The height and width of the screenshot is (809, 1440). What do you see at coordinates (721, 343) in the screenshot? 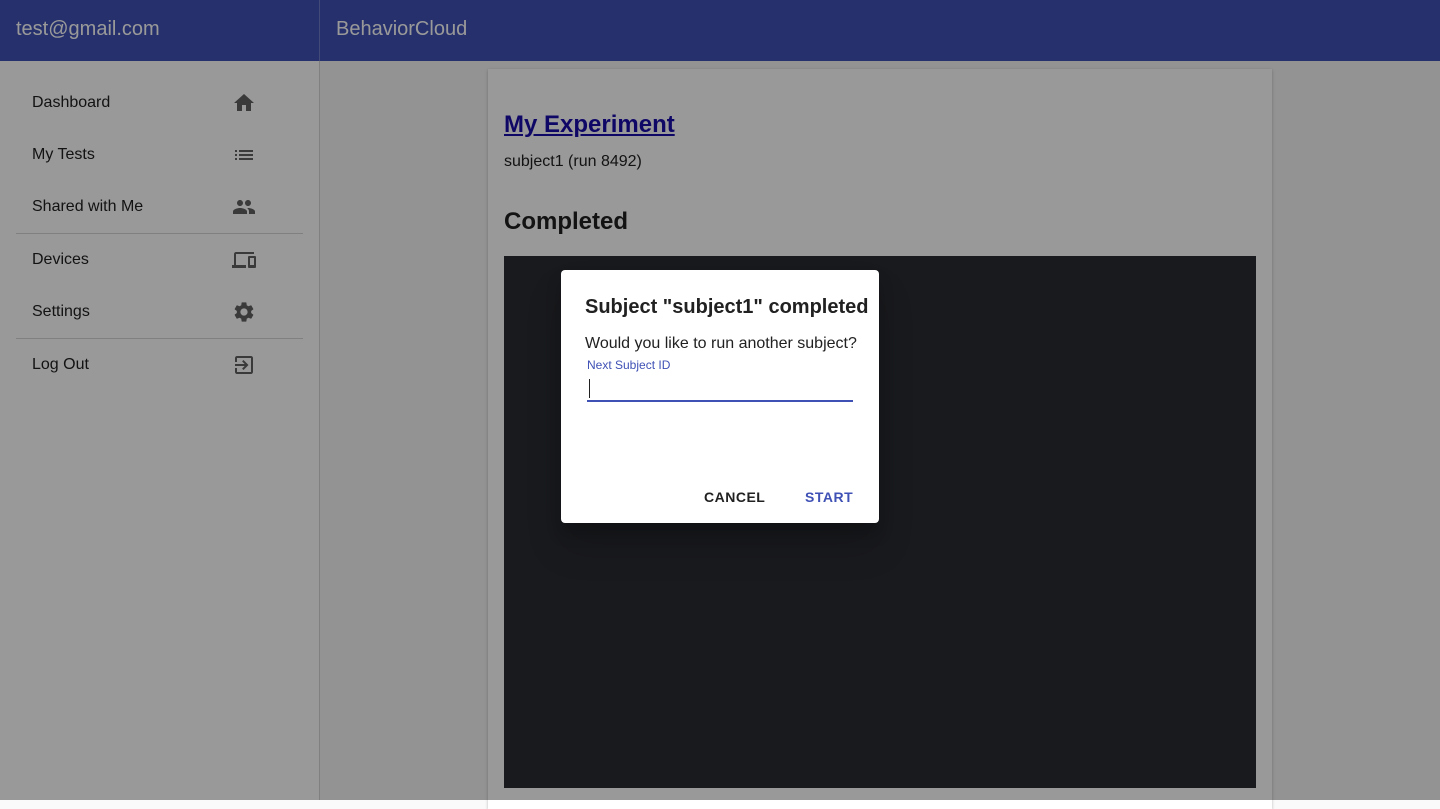
I see `dialog-message: Would you like to run another subject?` at bounding box center [721, 343].